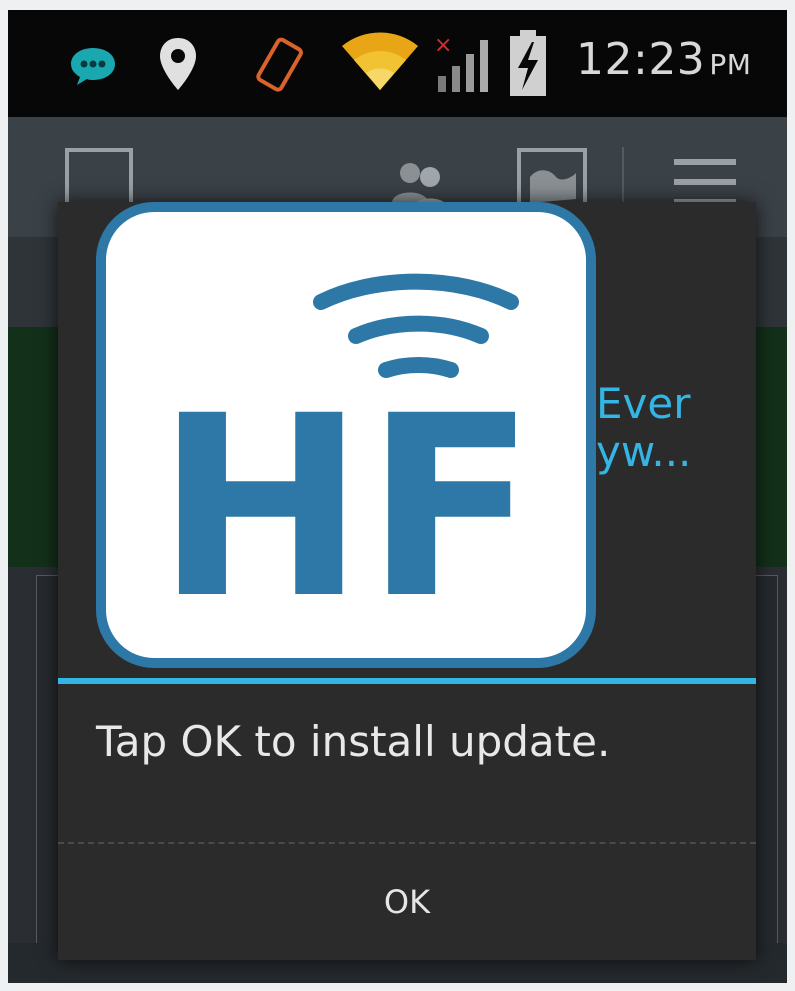 This screenshot has height=991, width=795. What do you see at coordinates (93, 66) in the screenshot?
I see `chat-bubble-icon` at bounding box center [93, 66].